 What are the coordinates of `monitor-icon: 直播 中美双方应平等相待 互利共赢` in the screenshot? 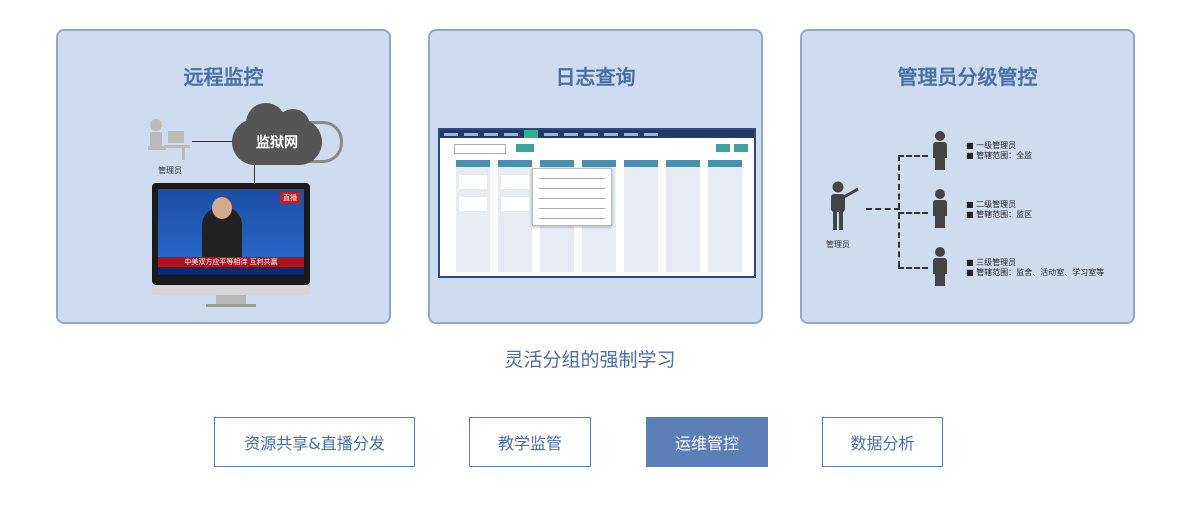 It's located at (231, 234).